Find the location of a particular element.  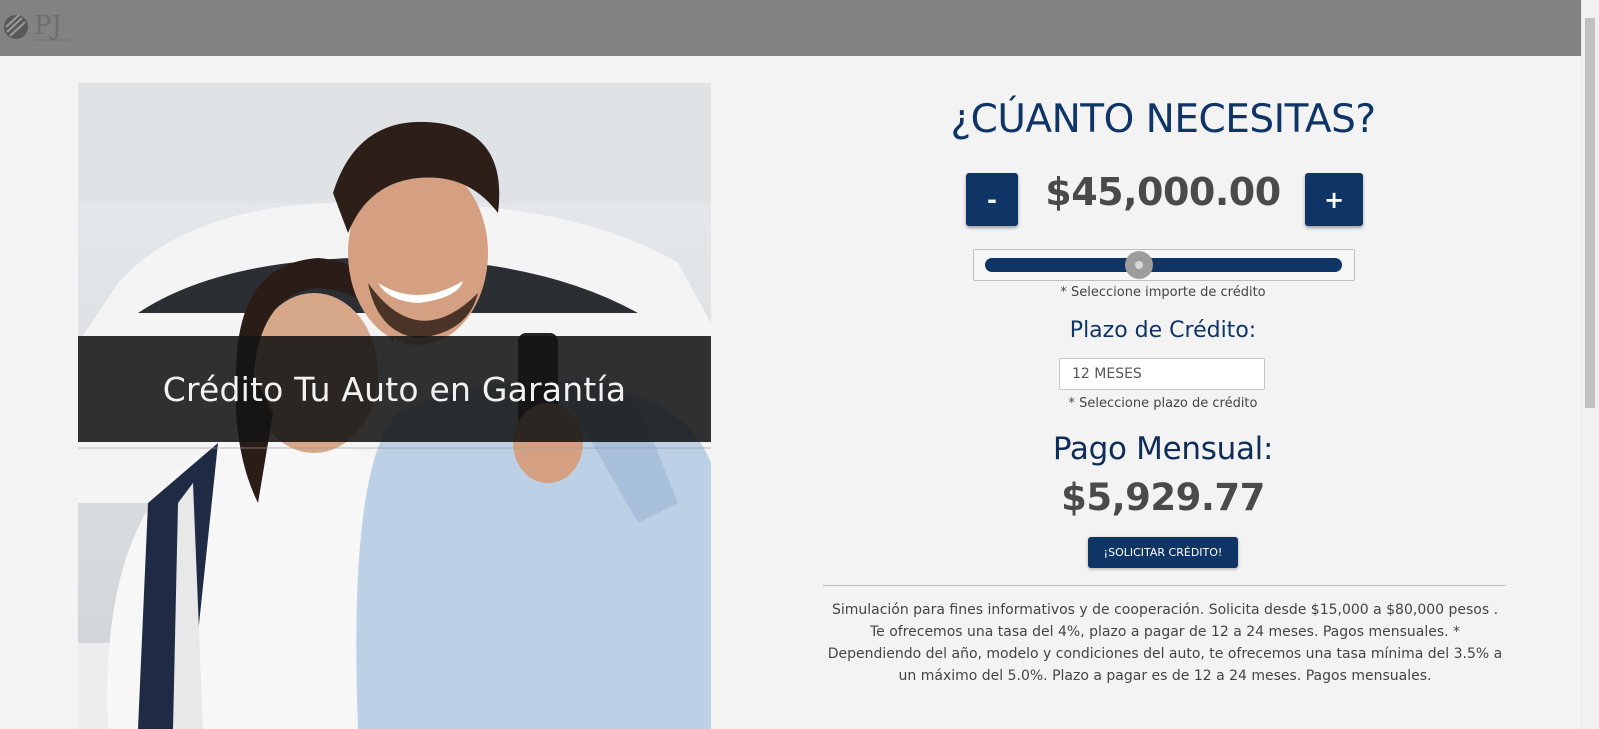

page-scrollbar is located at coordinates (1590, 364).